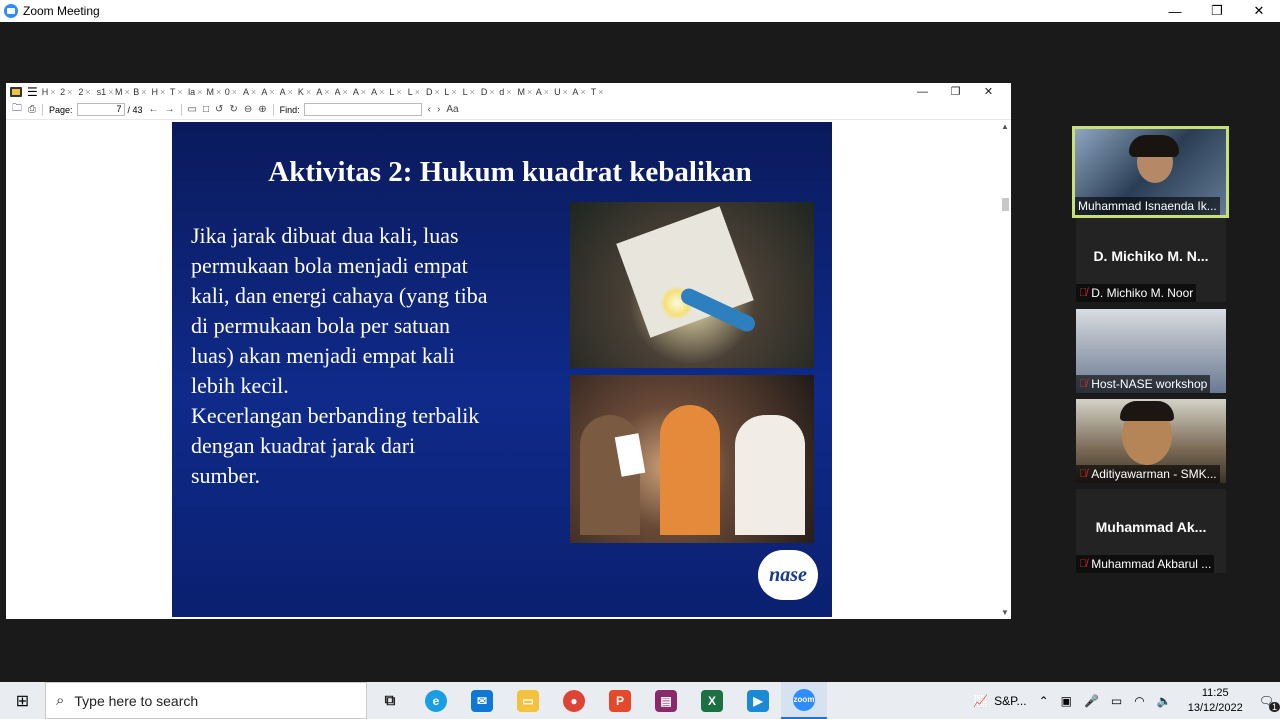  Describe the element at coordinates (1005, 204) in the screenshot. I see `scroll-thumb` at that location.